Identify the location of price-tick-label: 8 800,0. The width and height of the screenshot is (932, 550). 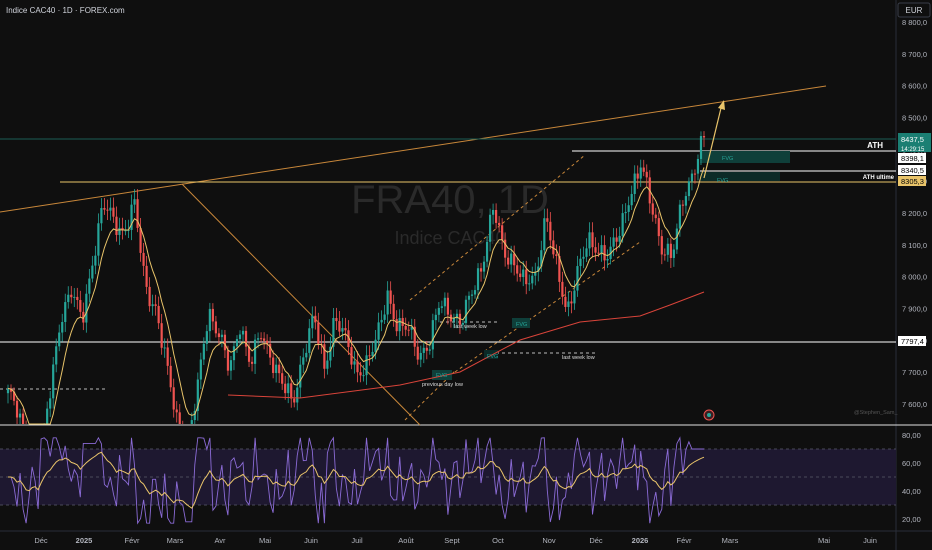
(914, 22).